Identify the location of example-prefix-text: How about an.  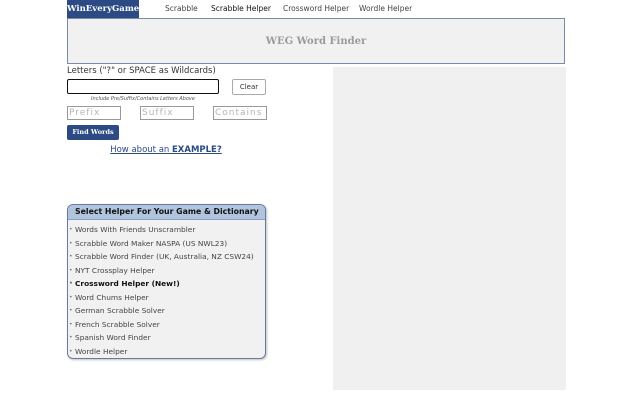
(141, 150).